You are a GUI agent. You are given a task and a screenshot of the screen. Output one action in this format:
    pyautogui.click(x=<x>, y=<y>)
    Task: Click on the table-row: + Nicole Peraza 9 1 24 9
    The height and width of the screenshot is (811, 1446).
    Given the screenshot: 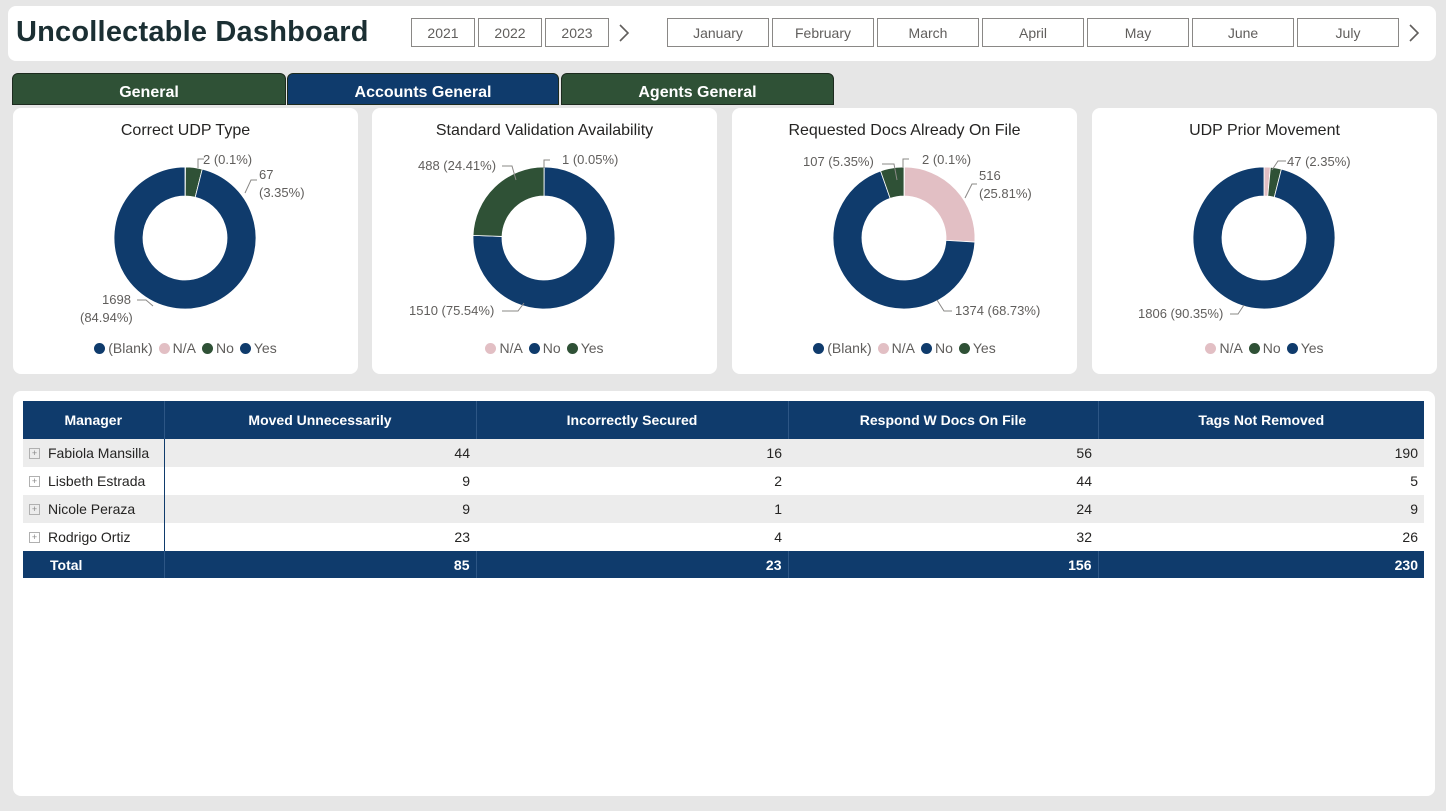 What is the action you would take?
    pyautogui.click(x=723, y=509)
    